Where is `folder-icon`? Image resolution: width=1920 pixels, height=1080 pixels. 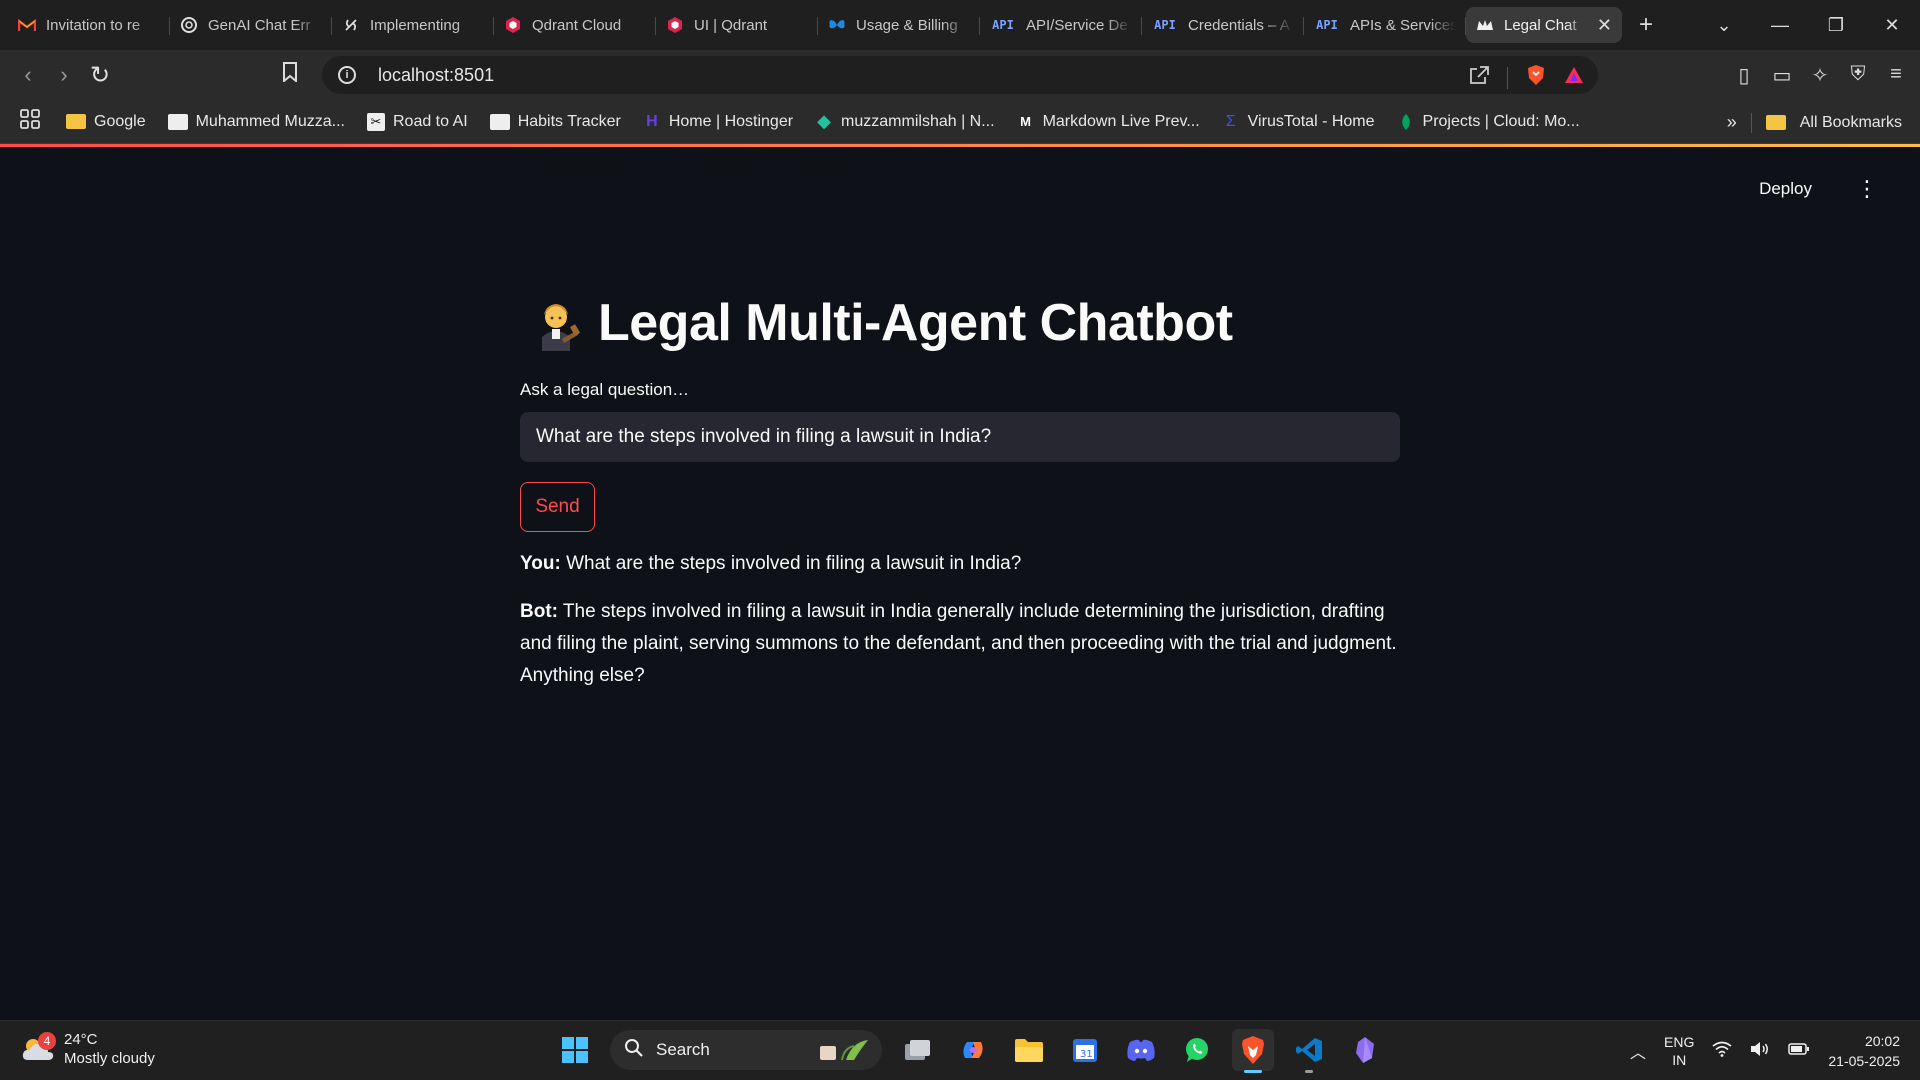 folder-icon is located at coordinates (1775, 122).